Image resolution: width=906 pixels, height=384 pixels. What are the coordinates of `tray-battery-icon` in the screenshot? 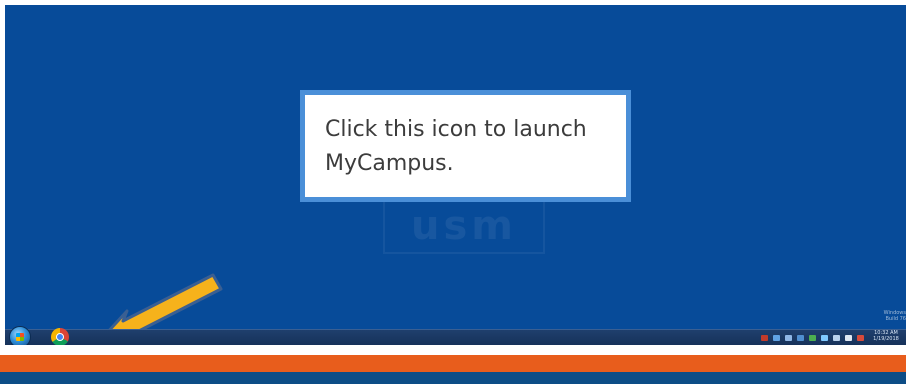 It's located at (812, 338).